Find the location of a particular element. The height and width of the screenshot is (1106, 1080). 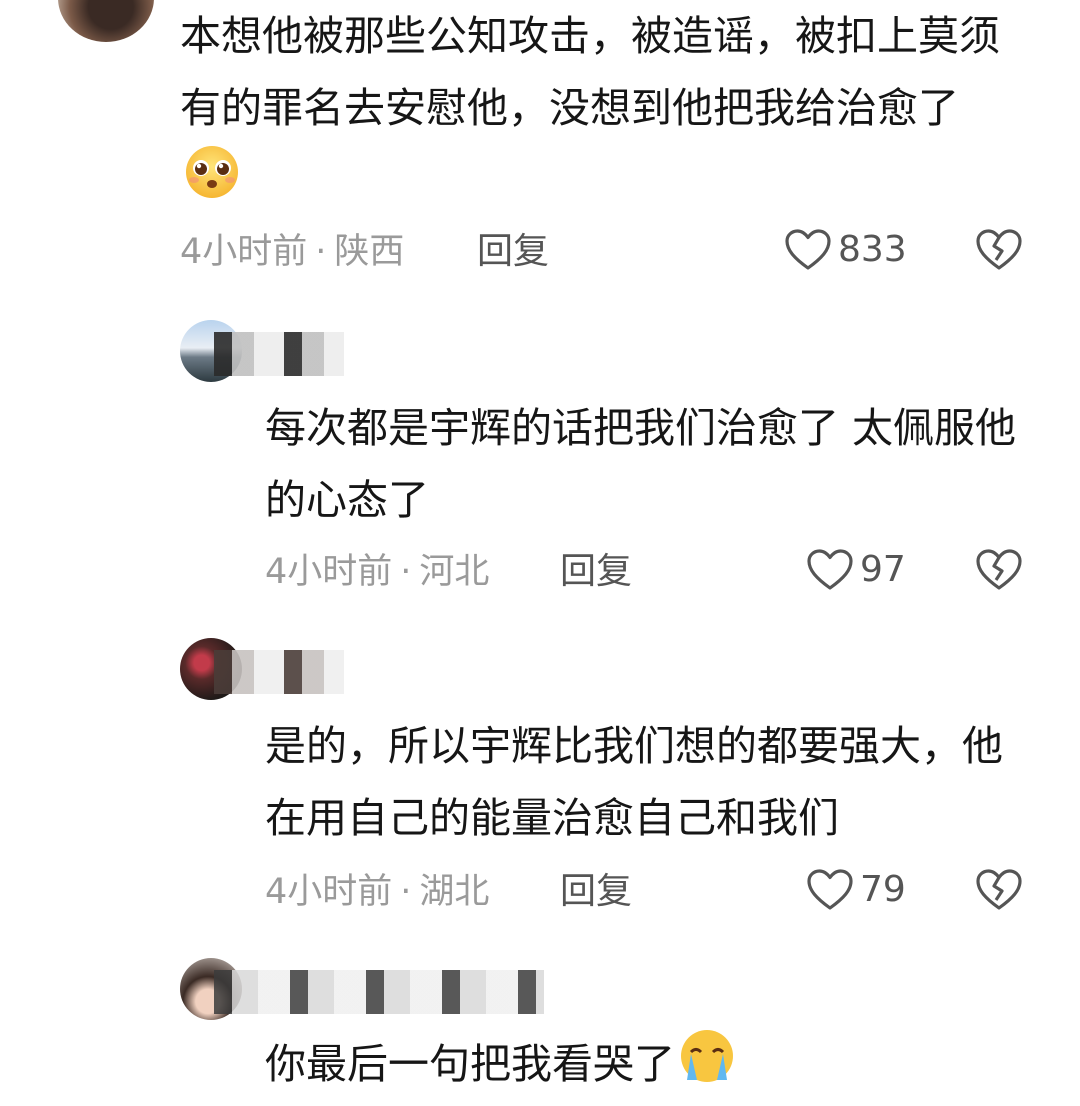

ip-location: 河北 is located at coordinates (454, 572).